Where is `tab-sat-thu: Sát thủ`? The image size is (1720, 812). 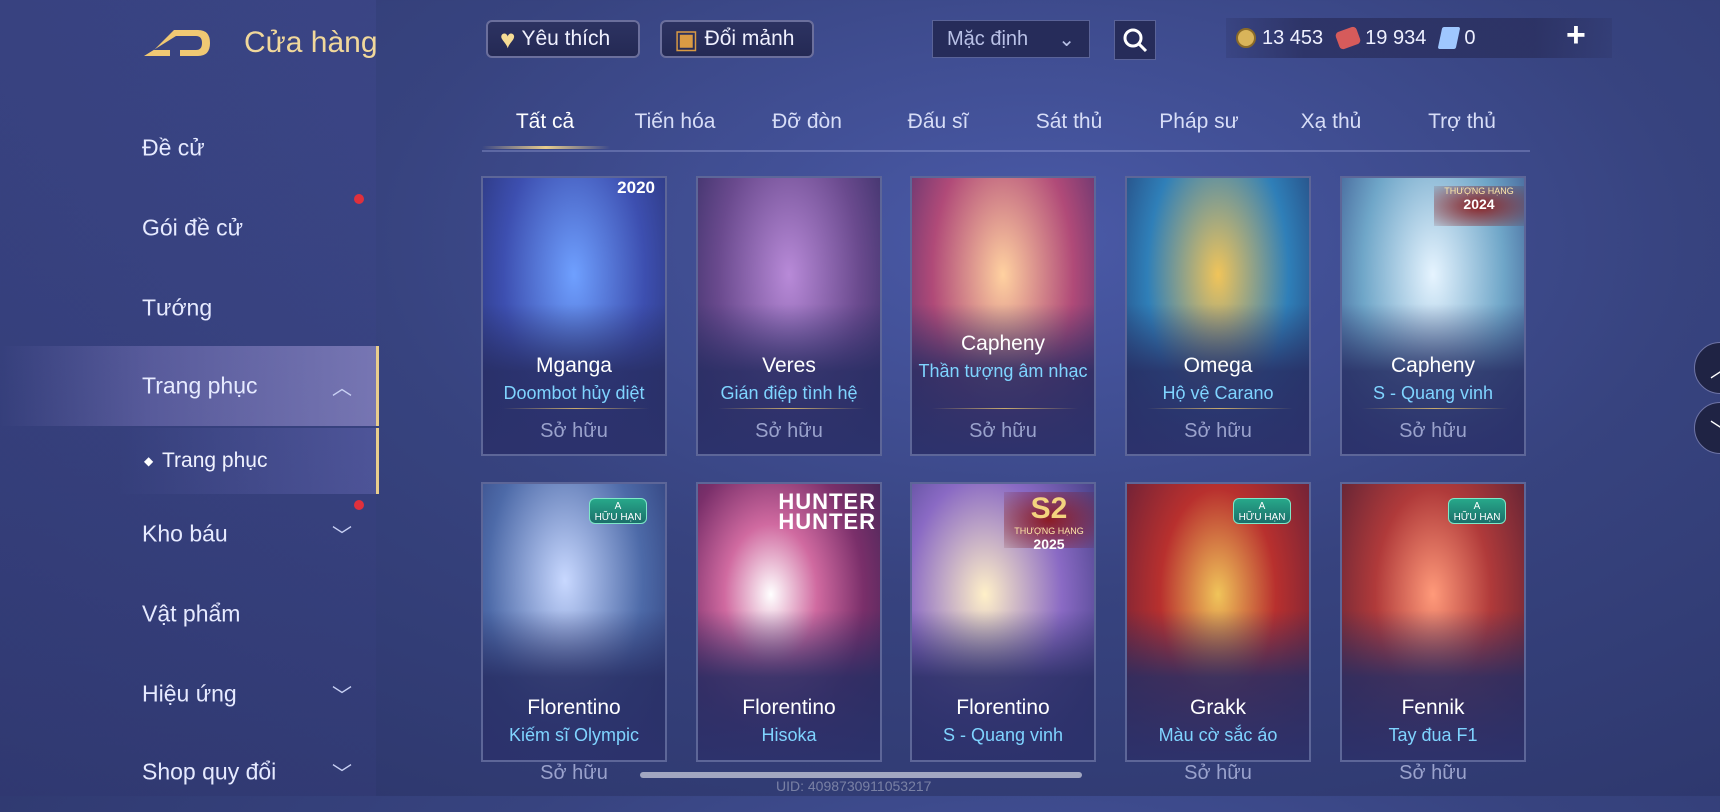 tab-sat-thu: Sát thủ is located at coordinates (1069, 122).